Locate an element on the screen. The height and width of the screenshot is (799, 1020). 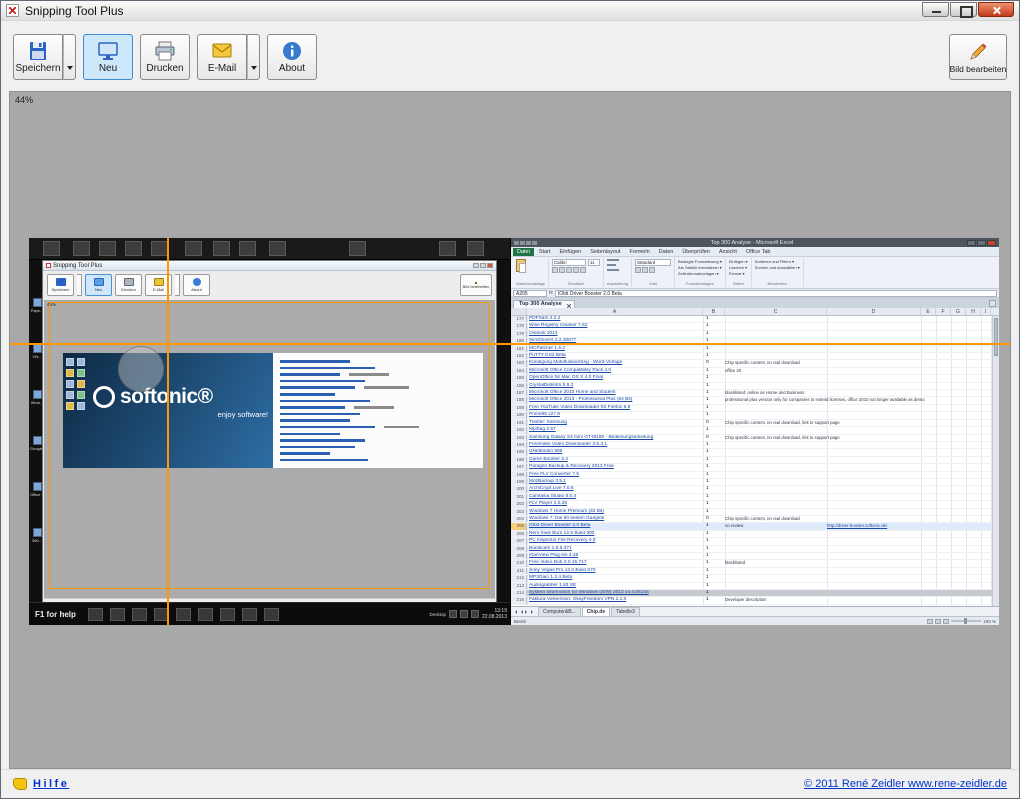
excel-cell: 201 is located at coordinates (519, 497).